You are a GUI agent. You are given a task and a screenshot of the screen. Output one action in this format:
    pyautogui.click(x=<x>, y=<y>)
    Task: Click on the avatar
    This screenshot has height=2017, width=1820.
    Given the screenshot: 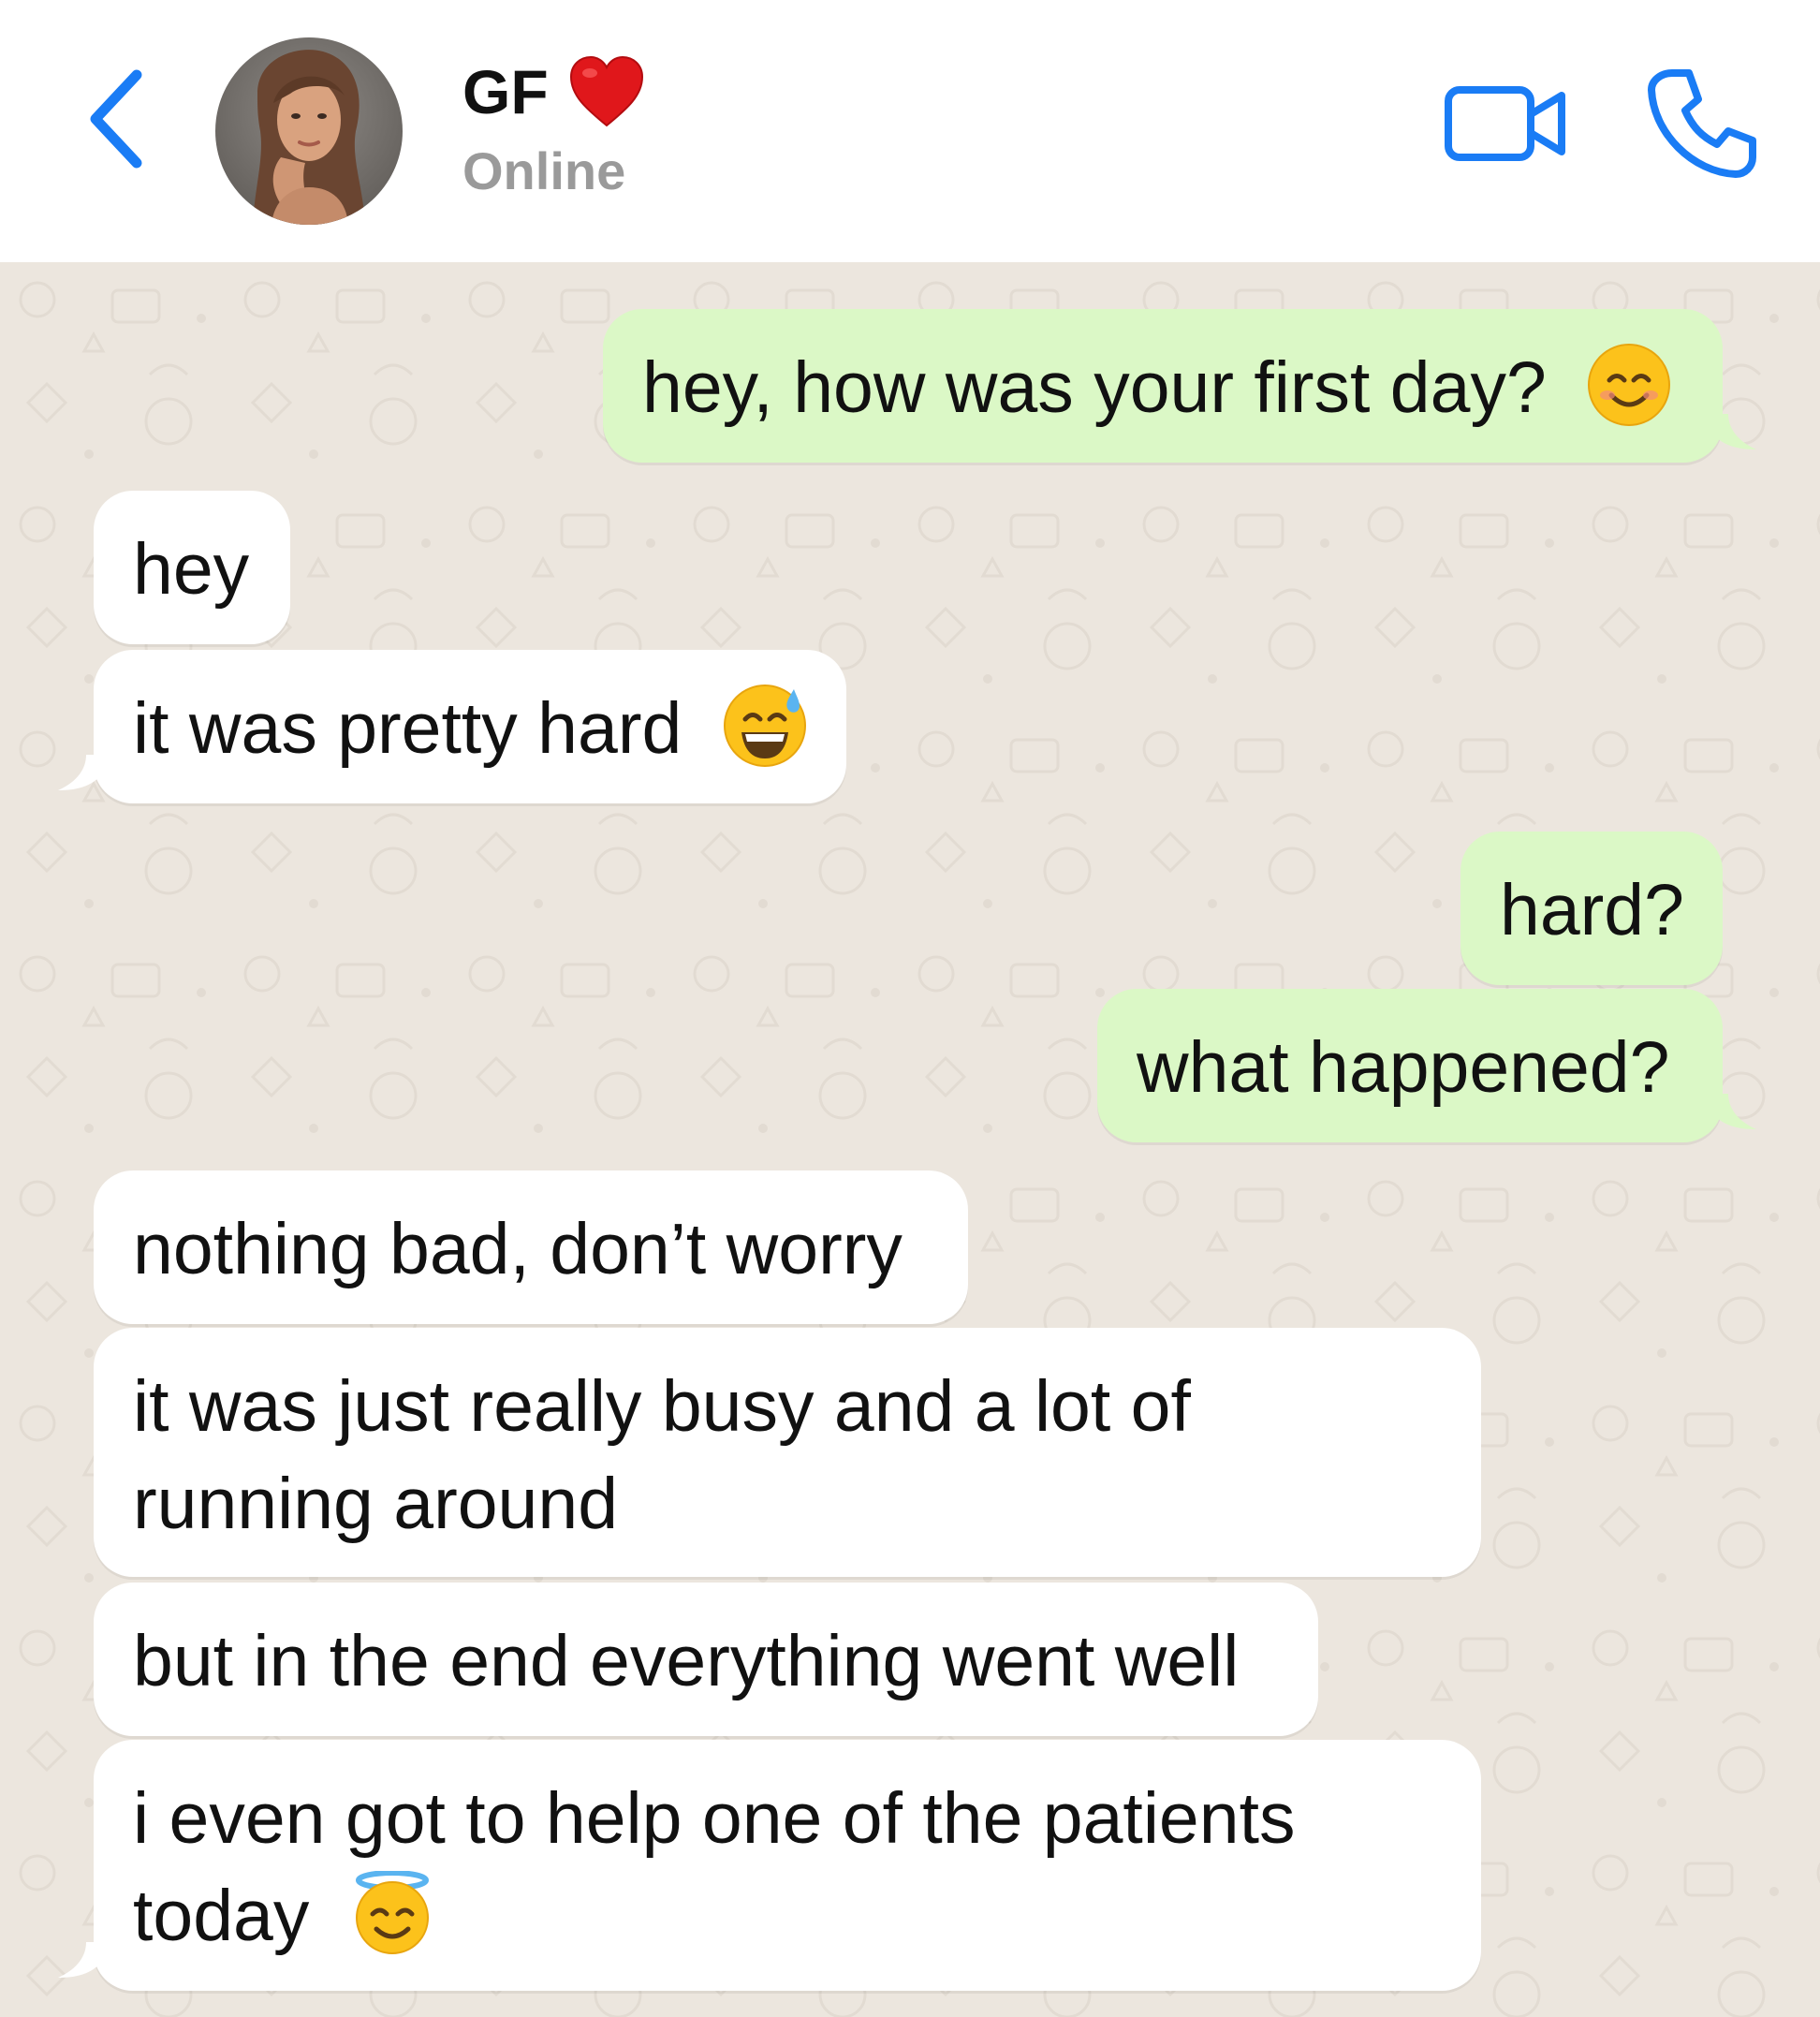 What is the action you would take?
    pyautogui.click(x=309, y=131)
    